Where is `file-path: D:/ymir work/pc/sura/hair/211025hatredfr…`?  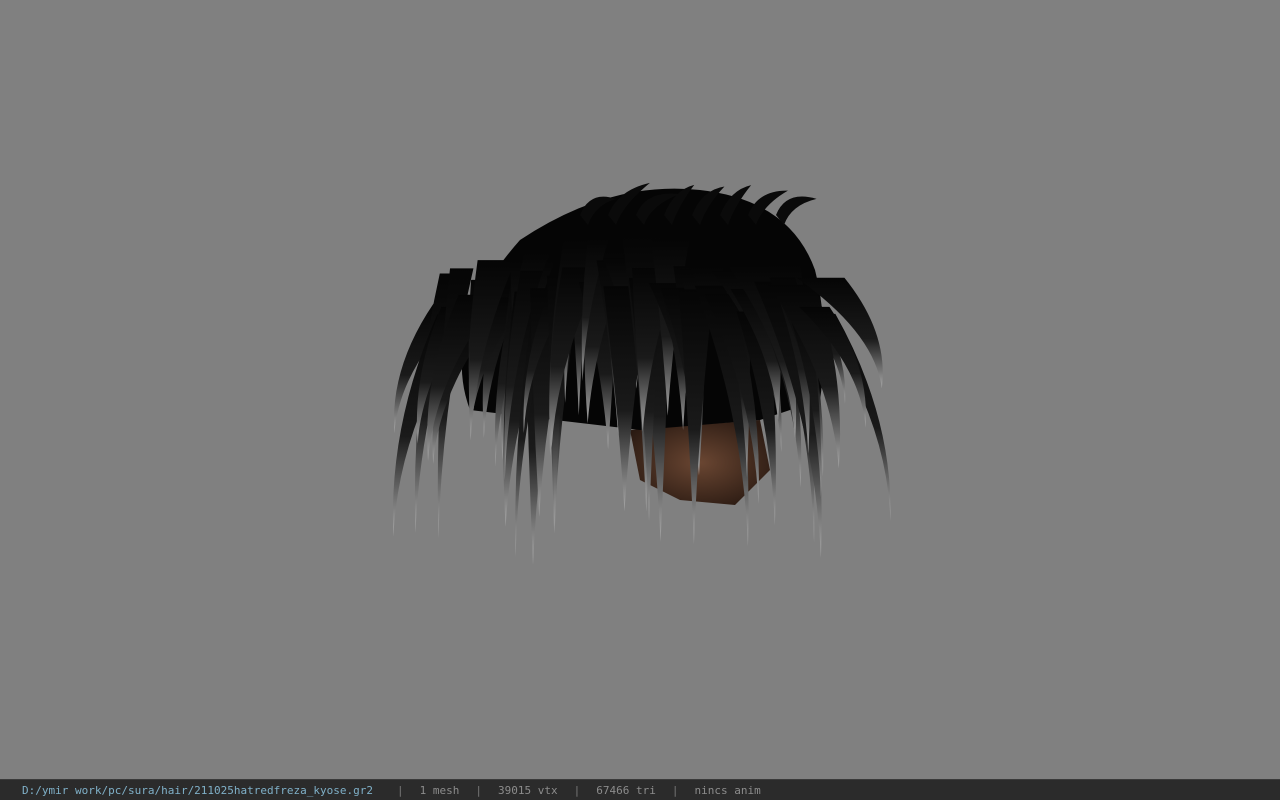 file-path: D:/ymir work/pc/sura/hair/211025hatredfr… is located at coordinates (197, 790).